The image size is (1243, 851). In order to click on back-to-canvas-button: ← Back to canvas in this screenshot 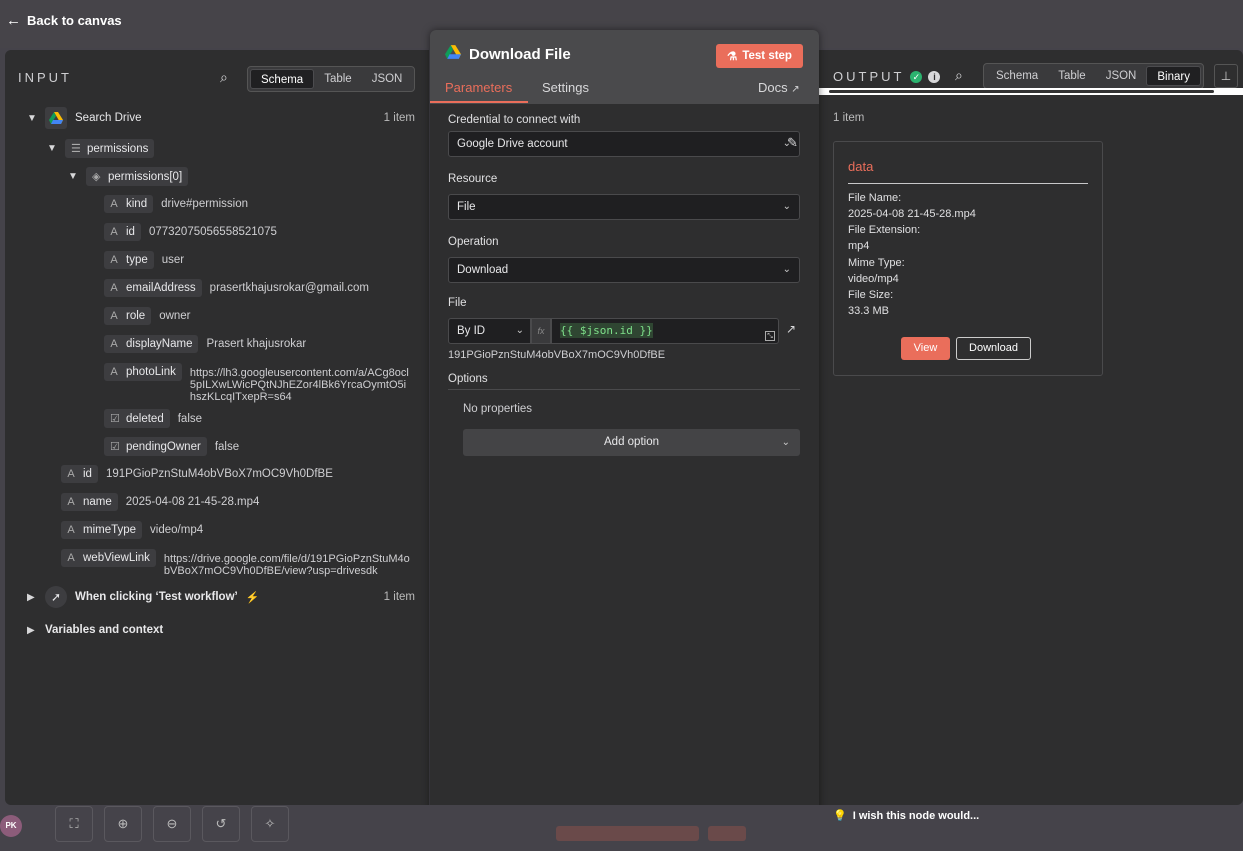, I will do `click(64, 20)`.